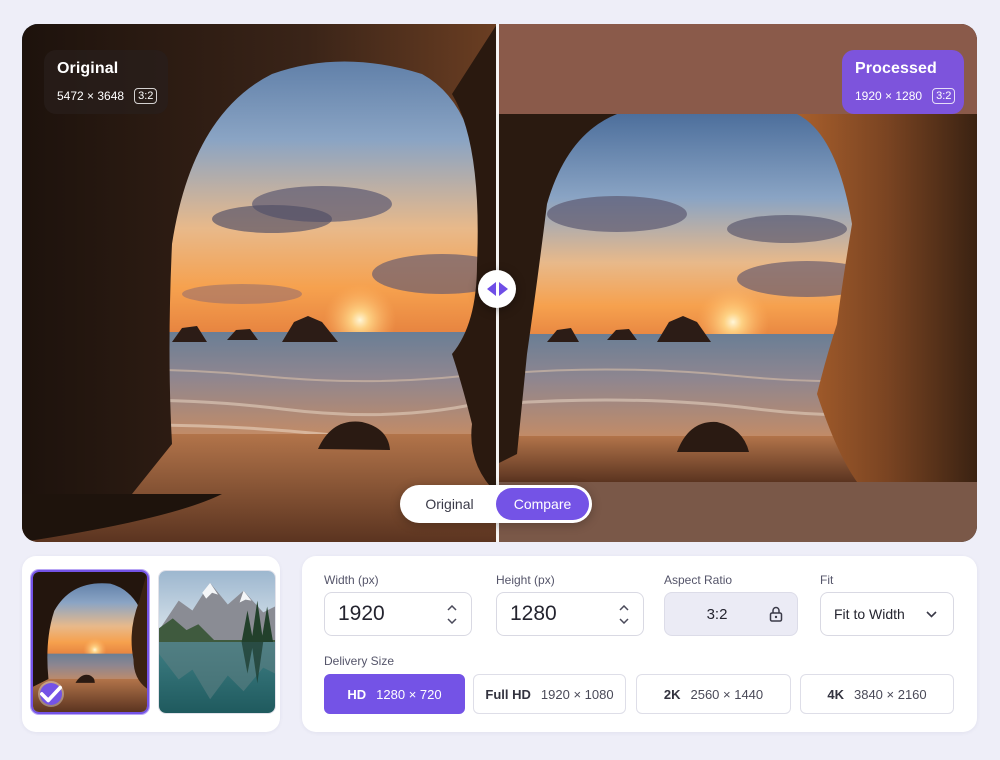  Describe the element at coordinates (151, 644) in the screenshot. I see `thumbnail-strip` at that location.